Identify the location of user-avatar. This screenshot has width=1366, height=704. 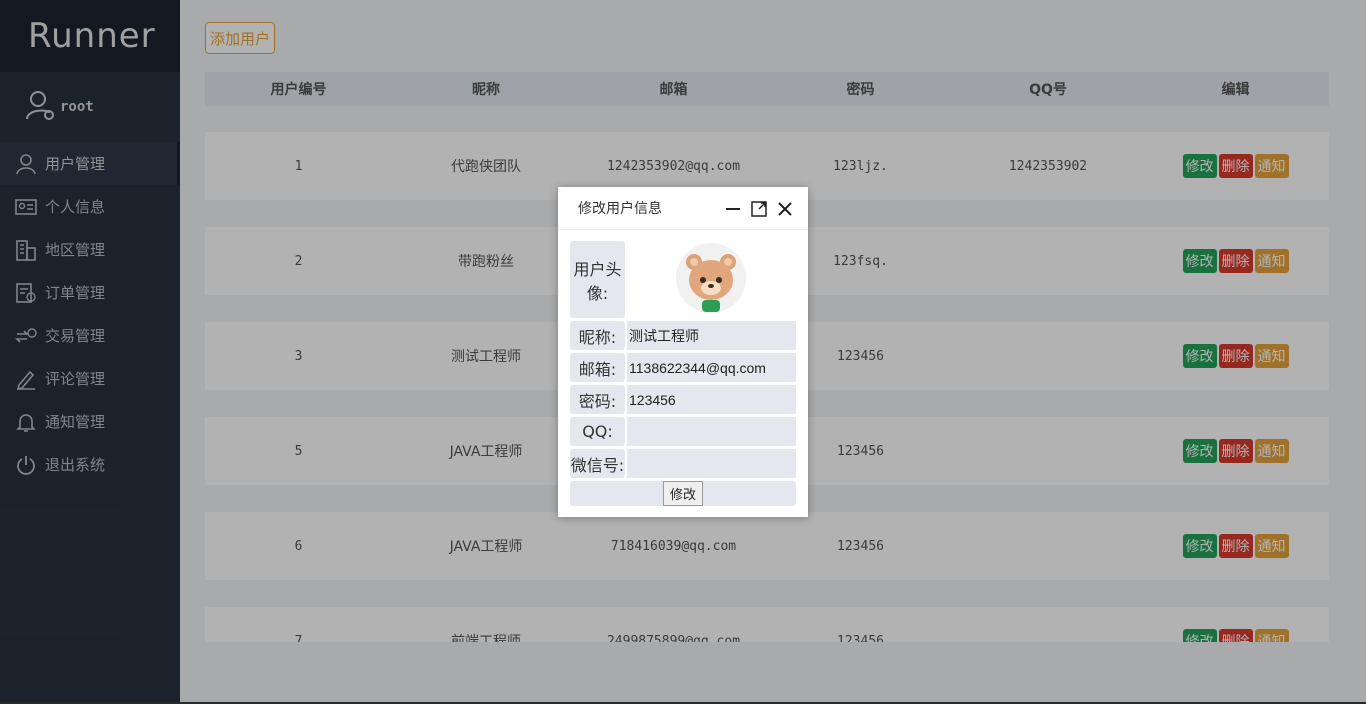
(711, 280).